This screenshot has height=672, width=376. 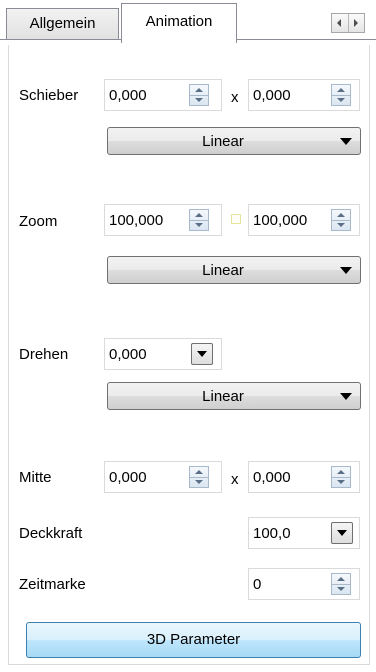 What do you see at coordinates (304, 584) in the screenshot?
I see `zeitmarke-field: 0` at bounding box center [304, 584].